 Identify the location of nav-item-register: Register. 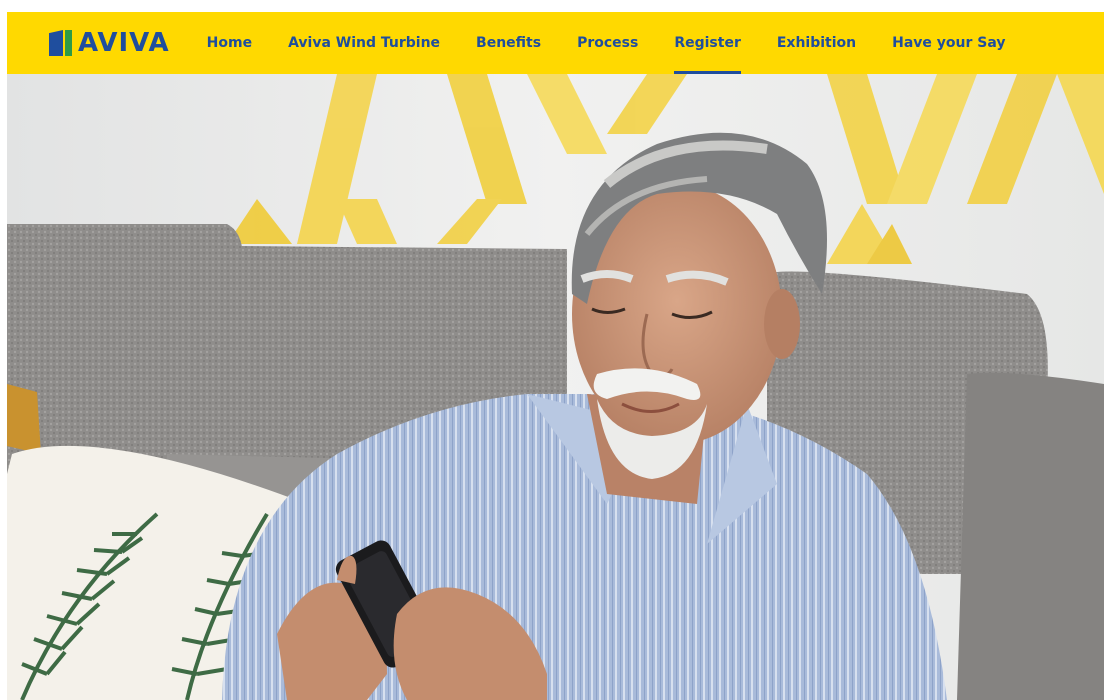
(707, 43).